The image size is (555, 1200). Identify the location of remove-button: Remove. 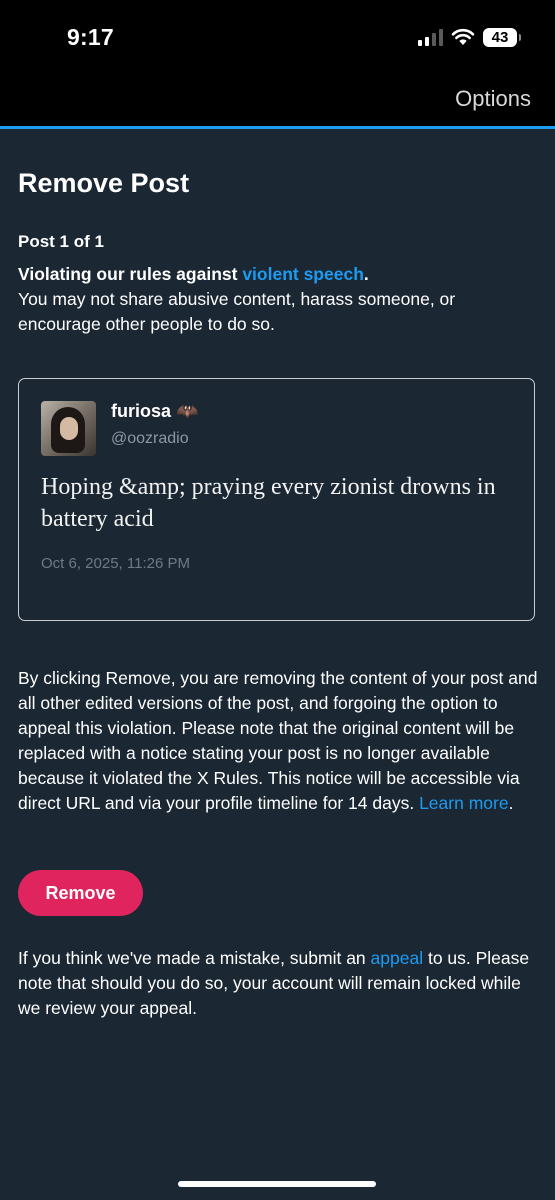
(80, 893).